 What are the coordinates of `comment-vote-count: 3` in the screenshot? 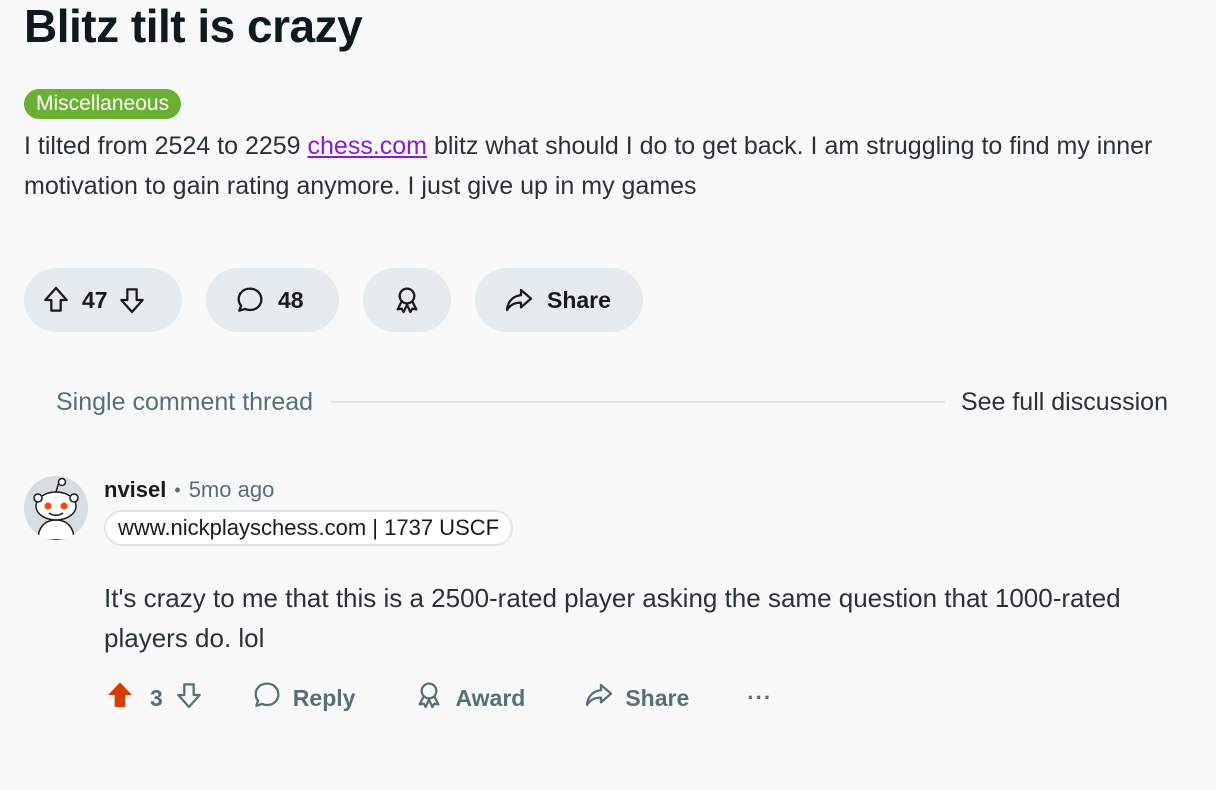 It's located at (156, 697).